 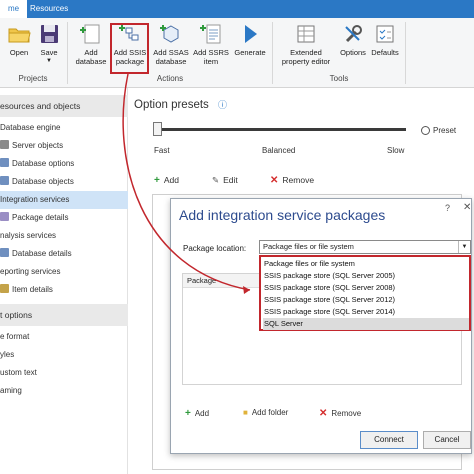 What do you see at coordinates (366, 300) in the screenshot?
I see `dropdown-option: SSIS package store (SQL Server 2012)` at bounding box center [366, 300].